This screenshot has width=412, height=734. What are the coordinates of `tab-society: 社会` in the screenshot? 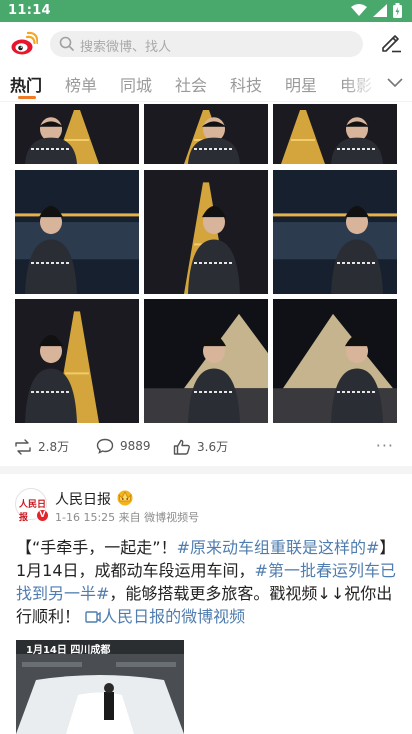 It's located at (191, 84).